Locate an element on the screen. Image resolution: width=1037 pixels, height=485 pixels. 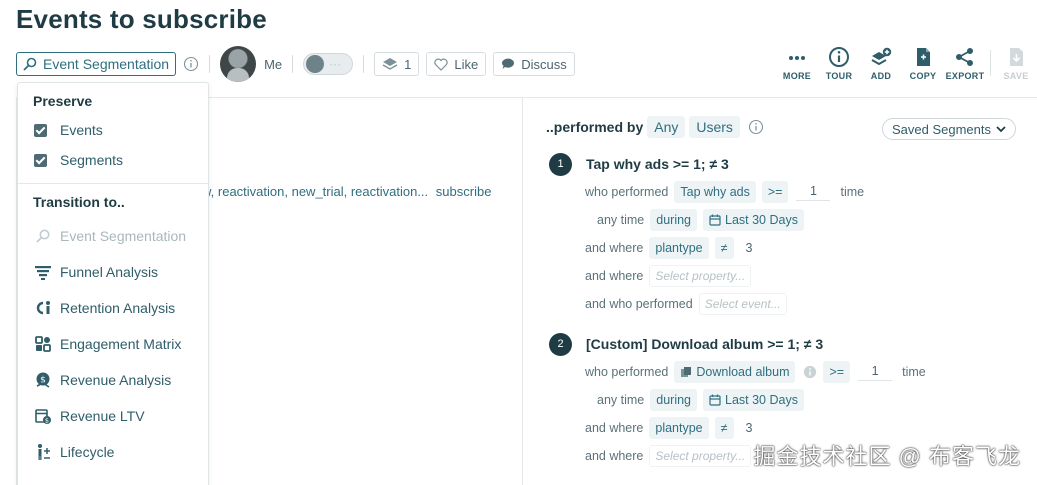
transition-lifecycle: Lifecycle is located at coordinates (113, 452).